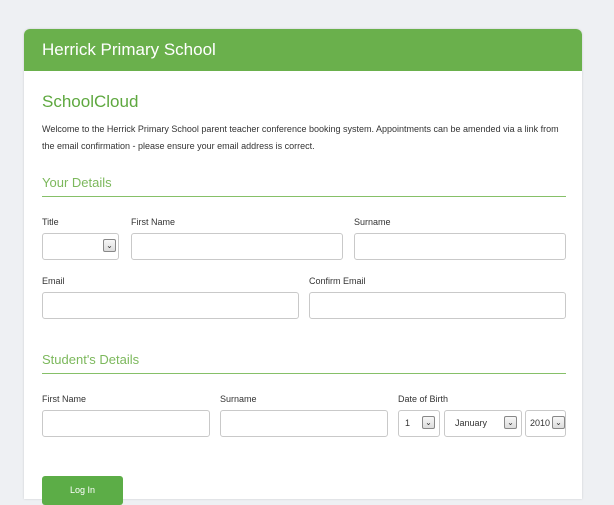 Image resolution: width=614 pixels, height=505 pixels. What do you see at coordinates (64, 399) in the screenshot?
I see `student-first-name-label: First Name` at bounding box center [64, 399].